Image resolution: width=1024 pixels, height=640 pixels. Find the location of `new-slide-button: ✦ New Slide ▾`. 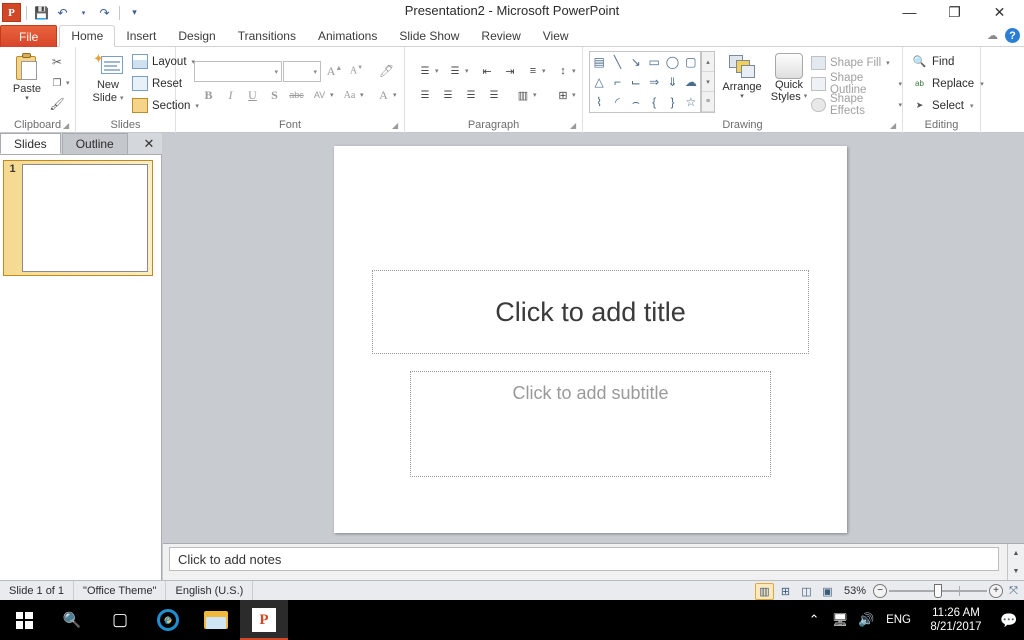

new-slide-button: ✦ New Slide ▾ is located at coordinates (108, 83).